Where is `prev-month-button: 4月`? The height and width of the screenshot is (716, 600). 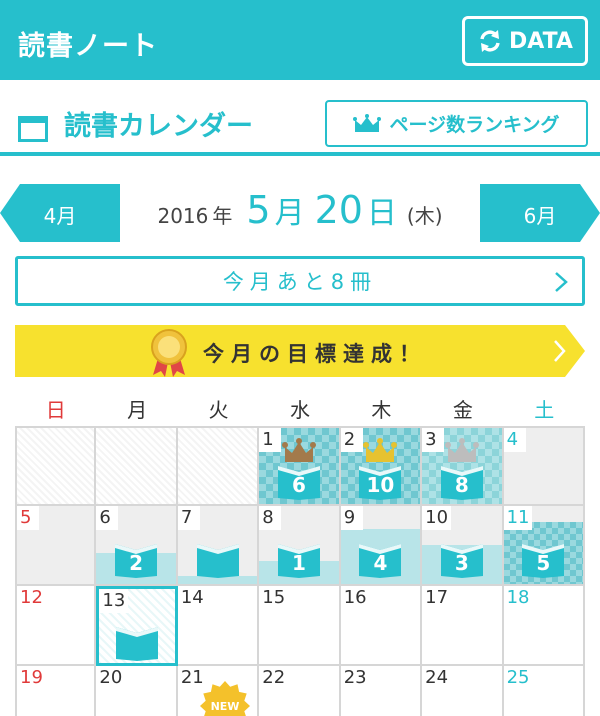
prev-month-button: 4月 is located at coordinates (60, 213).